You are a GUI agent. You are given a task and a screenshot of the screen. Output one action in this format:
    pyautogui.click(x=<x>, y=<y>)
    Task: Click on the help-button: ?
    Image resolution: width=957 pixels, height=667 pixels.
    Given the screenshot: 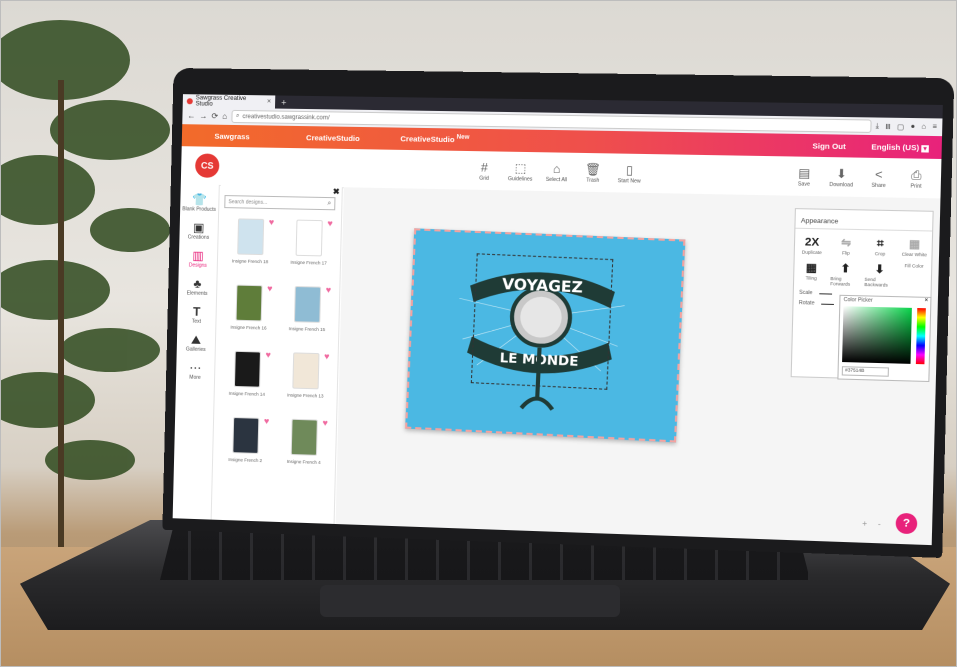 What is the action you would take?
    pyautogui.click(x=906, y=523)
    